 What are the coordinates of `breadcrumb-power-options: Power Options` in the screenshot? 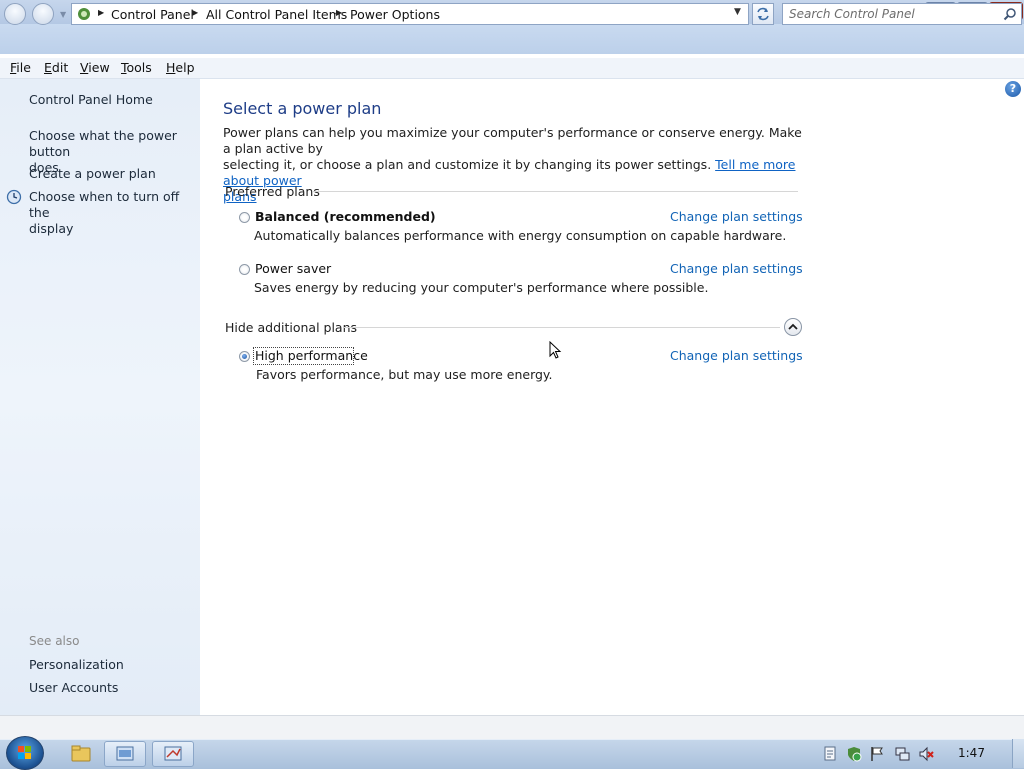 It's located at (395, 14).